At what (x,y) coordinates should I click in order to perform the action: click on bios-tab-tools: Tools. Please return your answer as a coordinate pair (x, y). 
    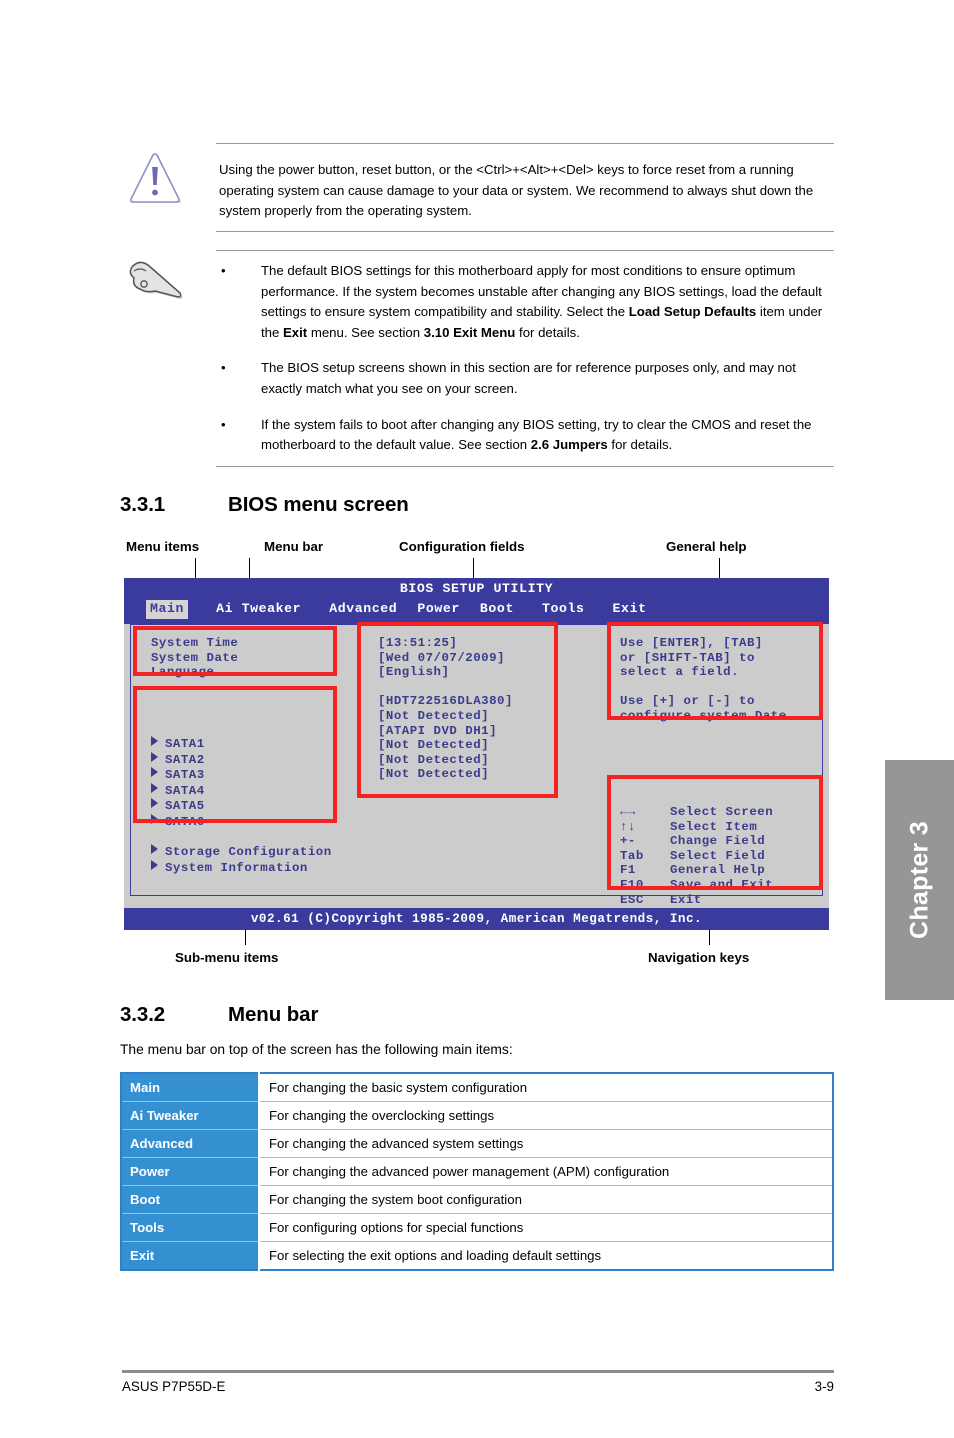
    Looking at the image, I should click on (563, 609).